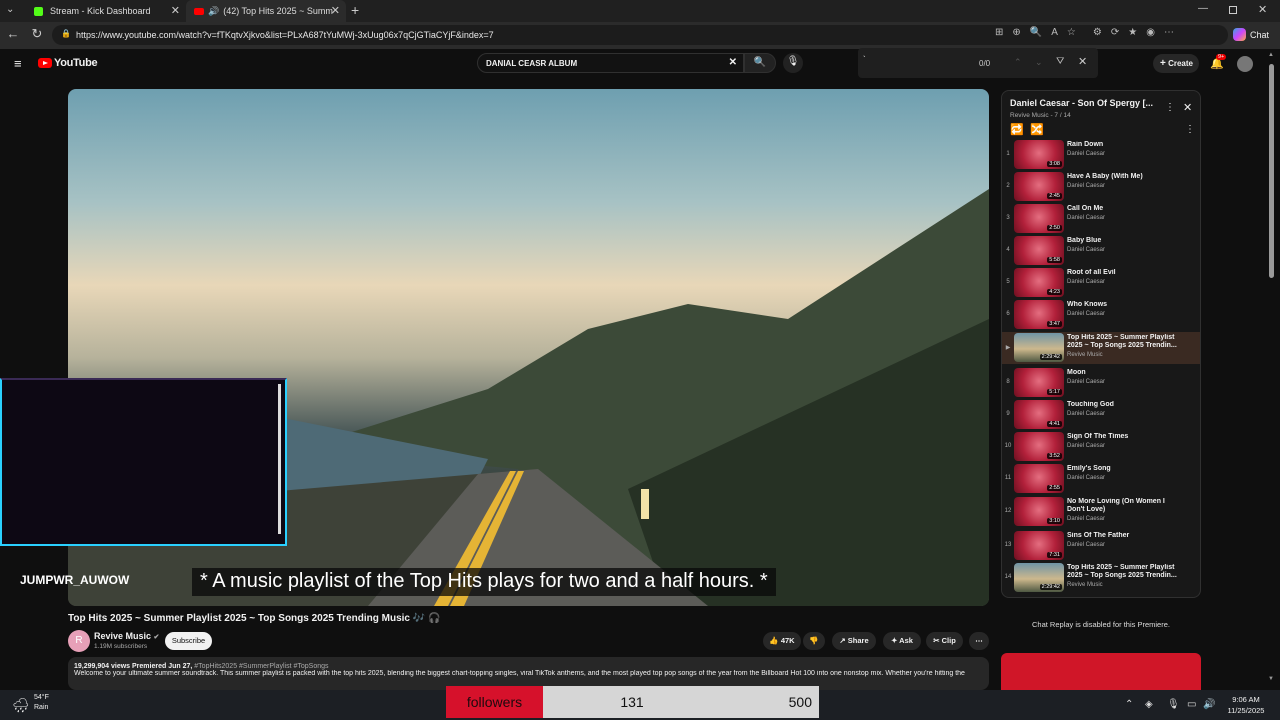 This screenshot has width=1280, height=720. What do you see at coordinates (1176, 63) in the screenshot?
I see `create-button: + Create` at bounding box center [1176, 63].